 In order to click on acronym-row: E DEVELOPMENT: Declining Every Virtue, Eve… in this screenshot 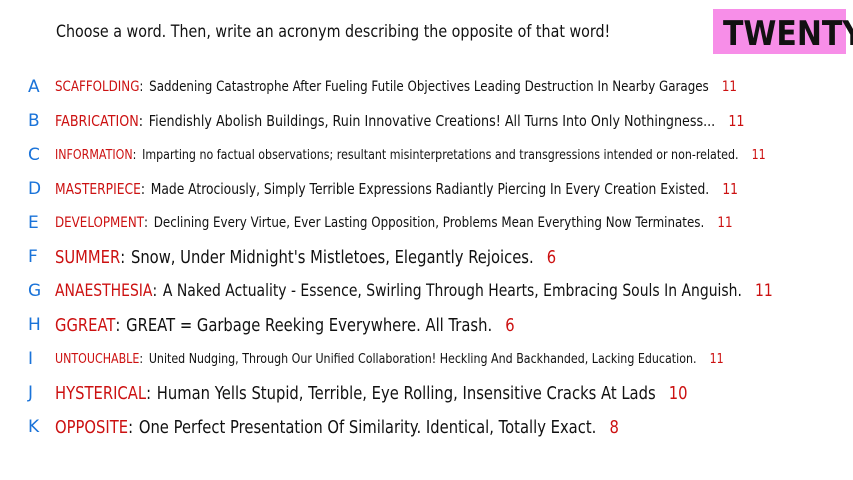, I will do `click(426, 223)`.